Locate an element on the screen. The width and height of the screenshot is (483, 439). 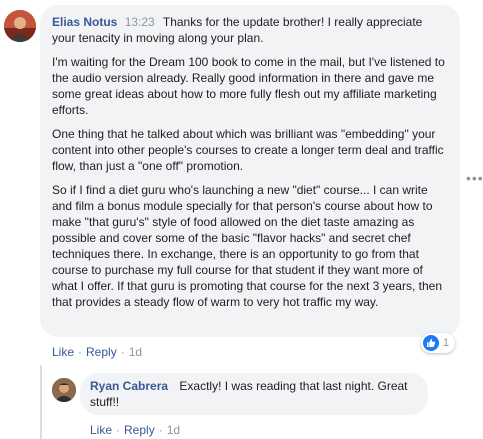
reply-age: 1d is located at coordinates (173, 430).